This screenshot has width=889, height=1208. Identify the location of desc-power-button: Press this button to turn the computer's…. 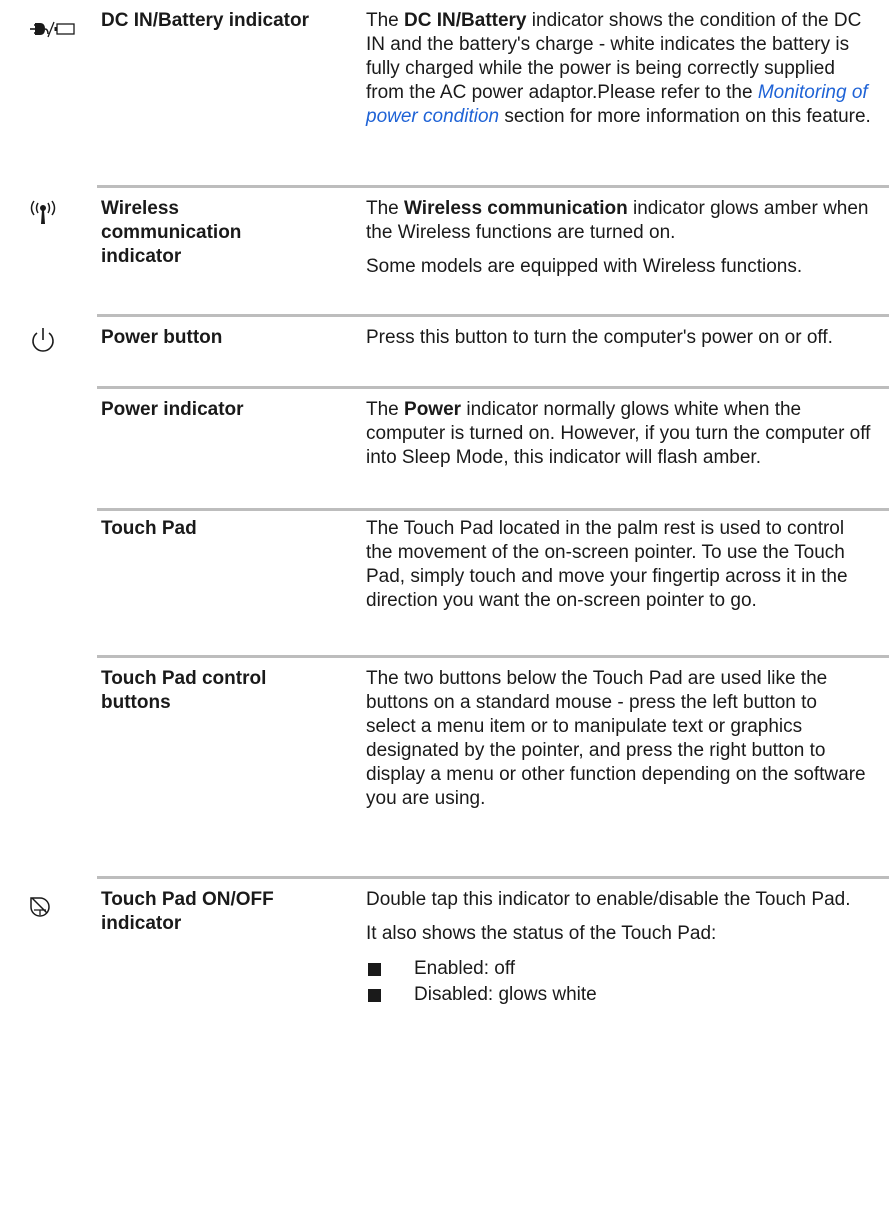
(599, 337).